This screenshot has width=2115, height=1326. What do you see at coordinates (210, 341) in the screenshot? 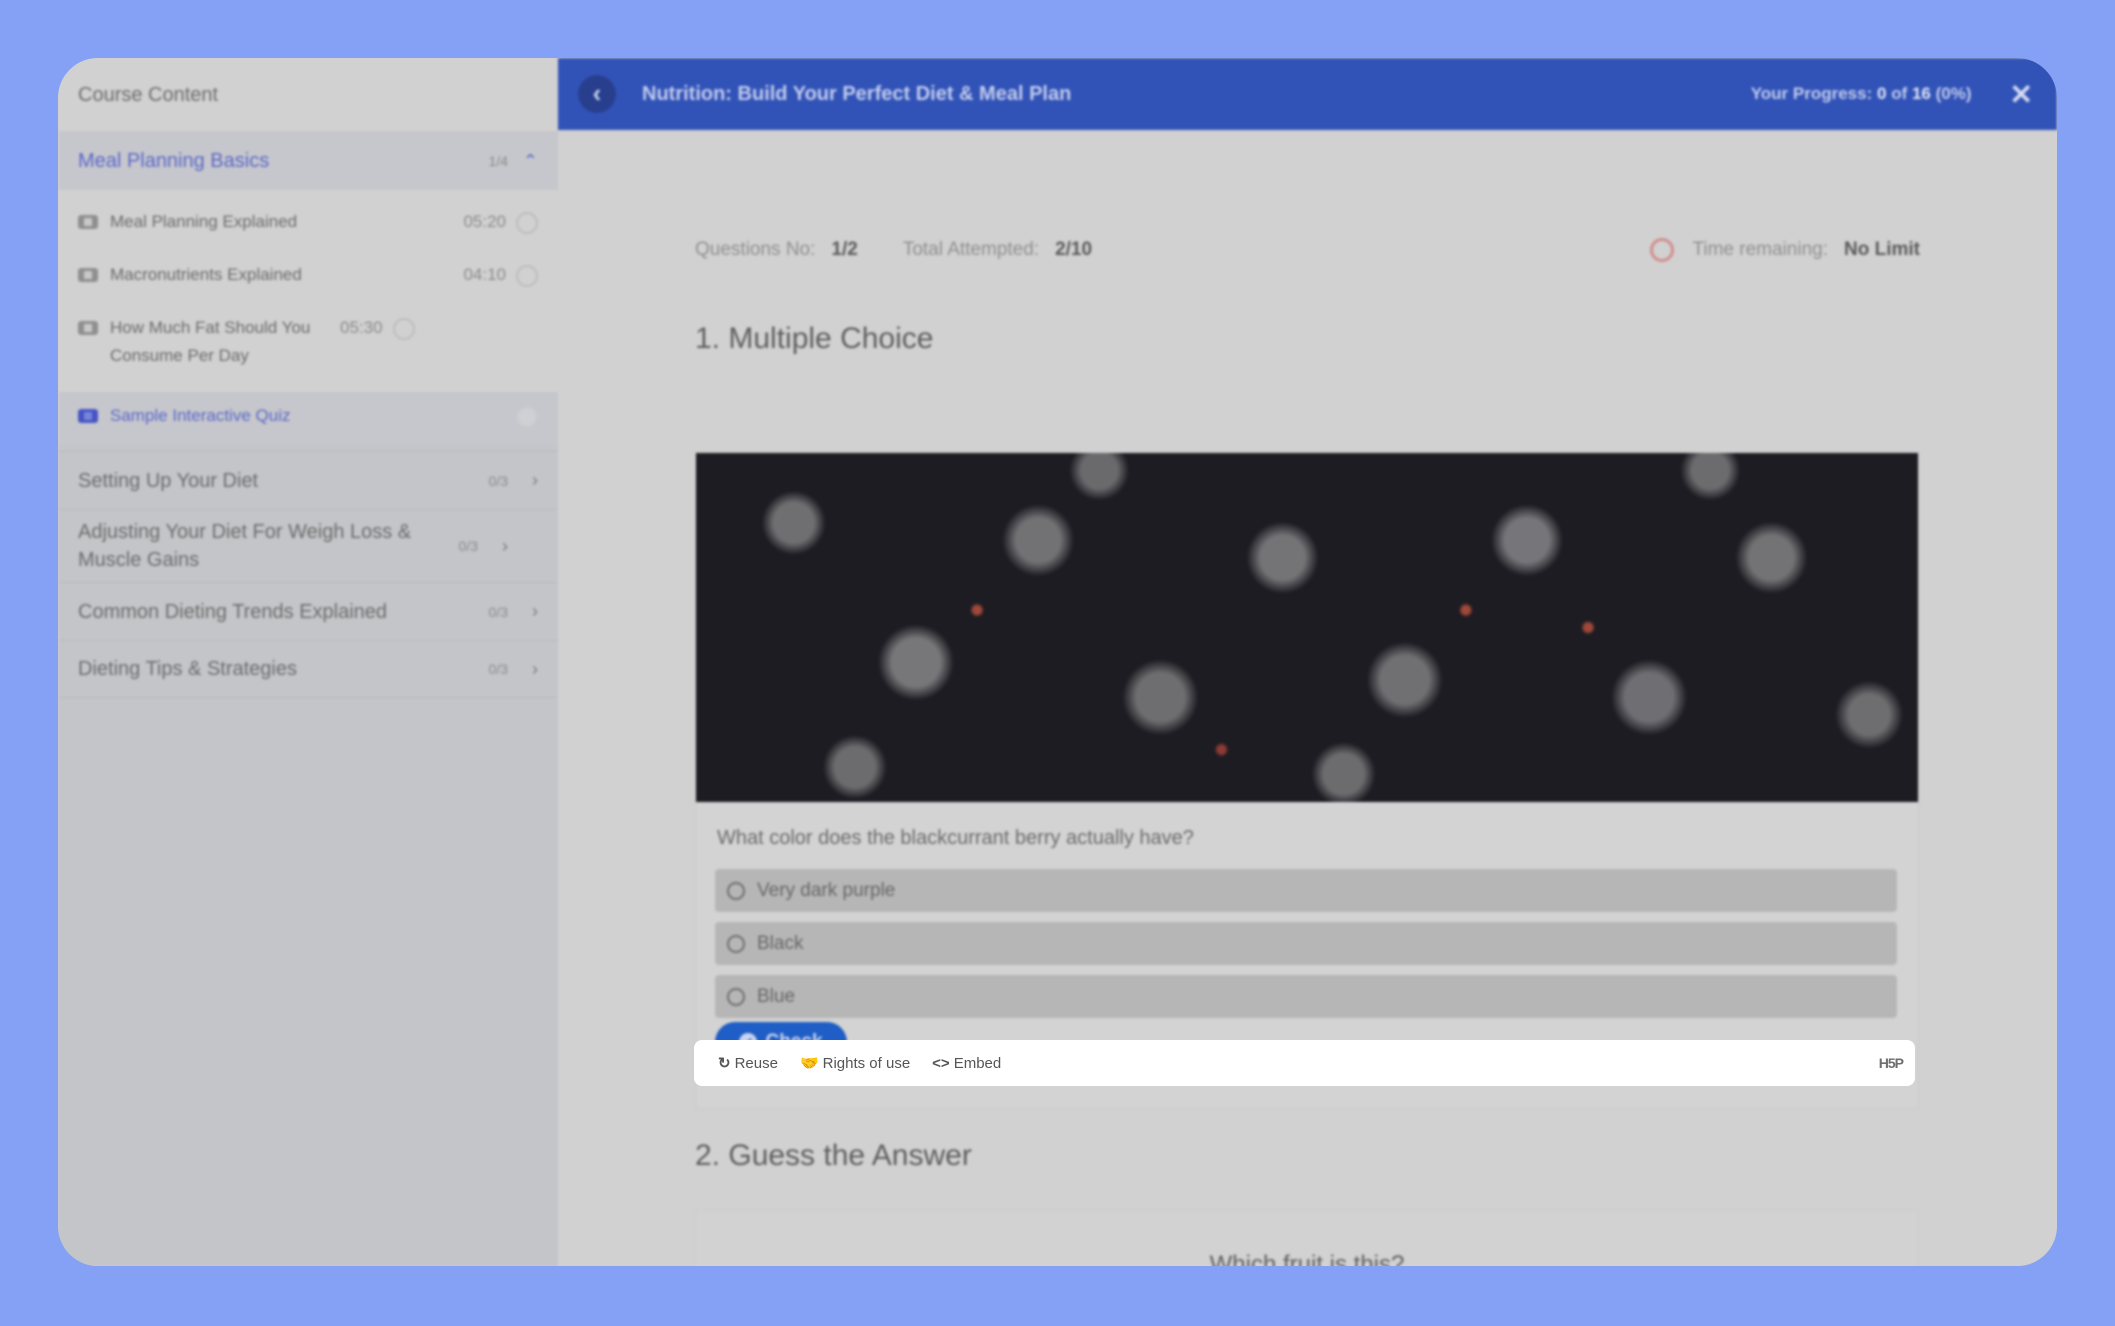
I see `lesson-label: How Much Fat Should You Consume Per Day` at bounding box center [210, 341].